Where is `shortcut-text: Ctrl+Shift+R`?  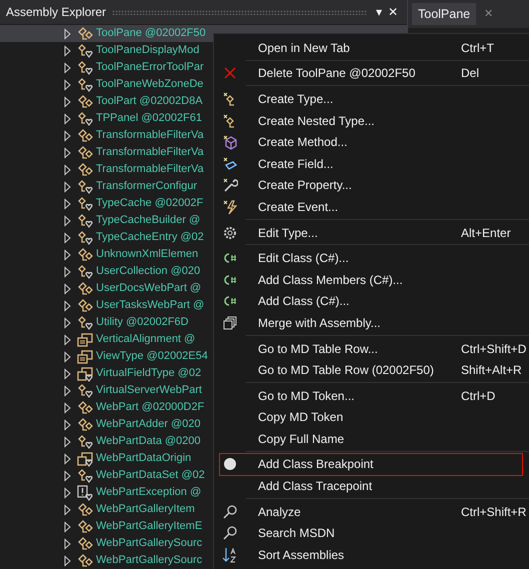
shortcut-text: Ctrl+Shift+R is located at coordinates (493, 512).